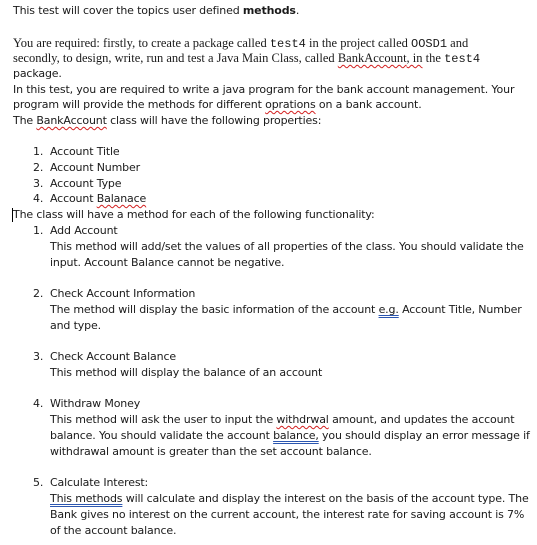 This screenshot has height=545, width=537. What do you see at coordinates (290, 104) in the screenshot?
I see `misspelled-word: oprations` at bounding box center [290, 104].